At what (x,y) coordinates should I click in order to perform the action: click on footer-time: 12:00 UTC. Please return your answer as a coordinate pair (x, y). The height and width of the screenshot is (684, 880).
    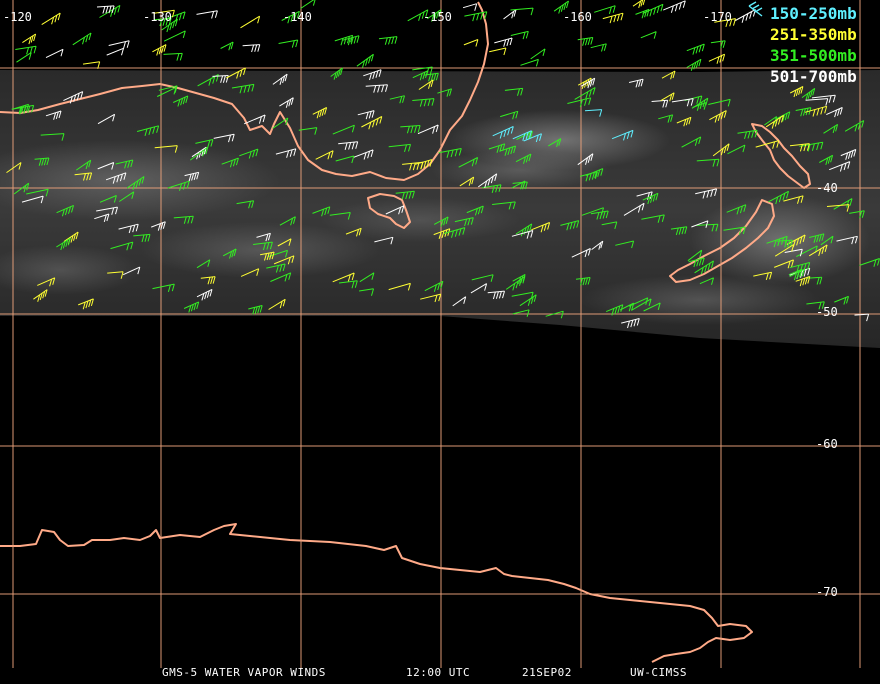
    Looking at the image, I should click on (438, 672).